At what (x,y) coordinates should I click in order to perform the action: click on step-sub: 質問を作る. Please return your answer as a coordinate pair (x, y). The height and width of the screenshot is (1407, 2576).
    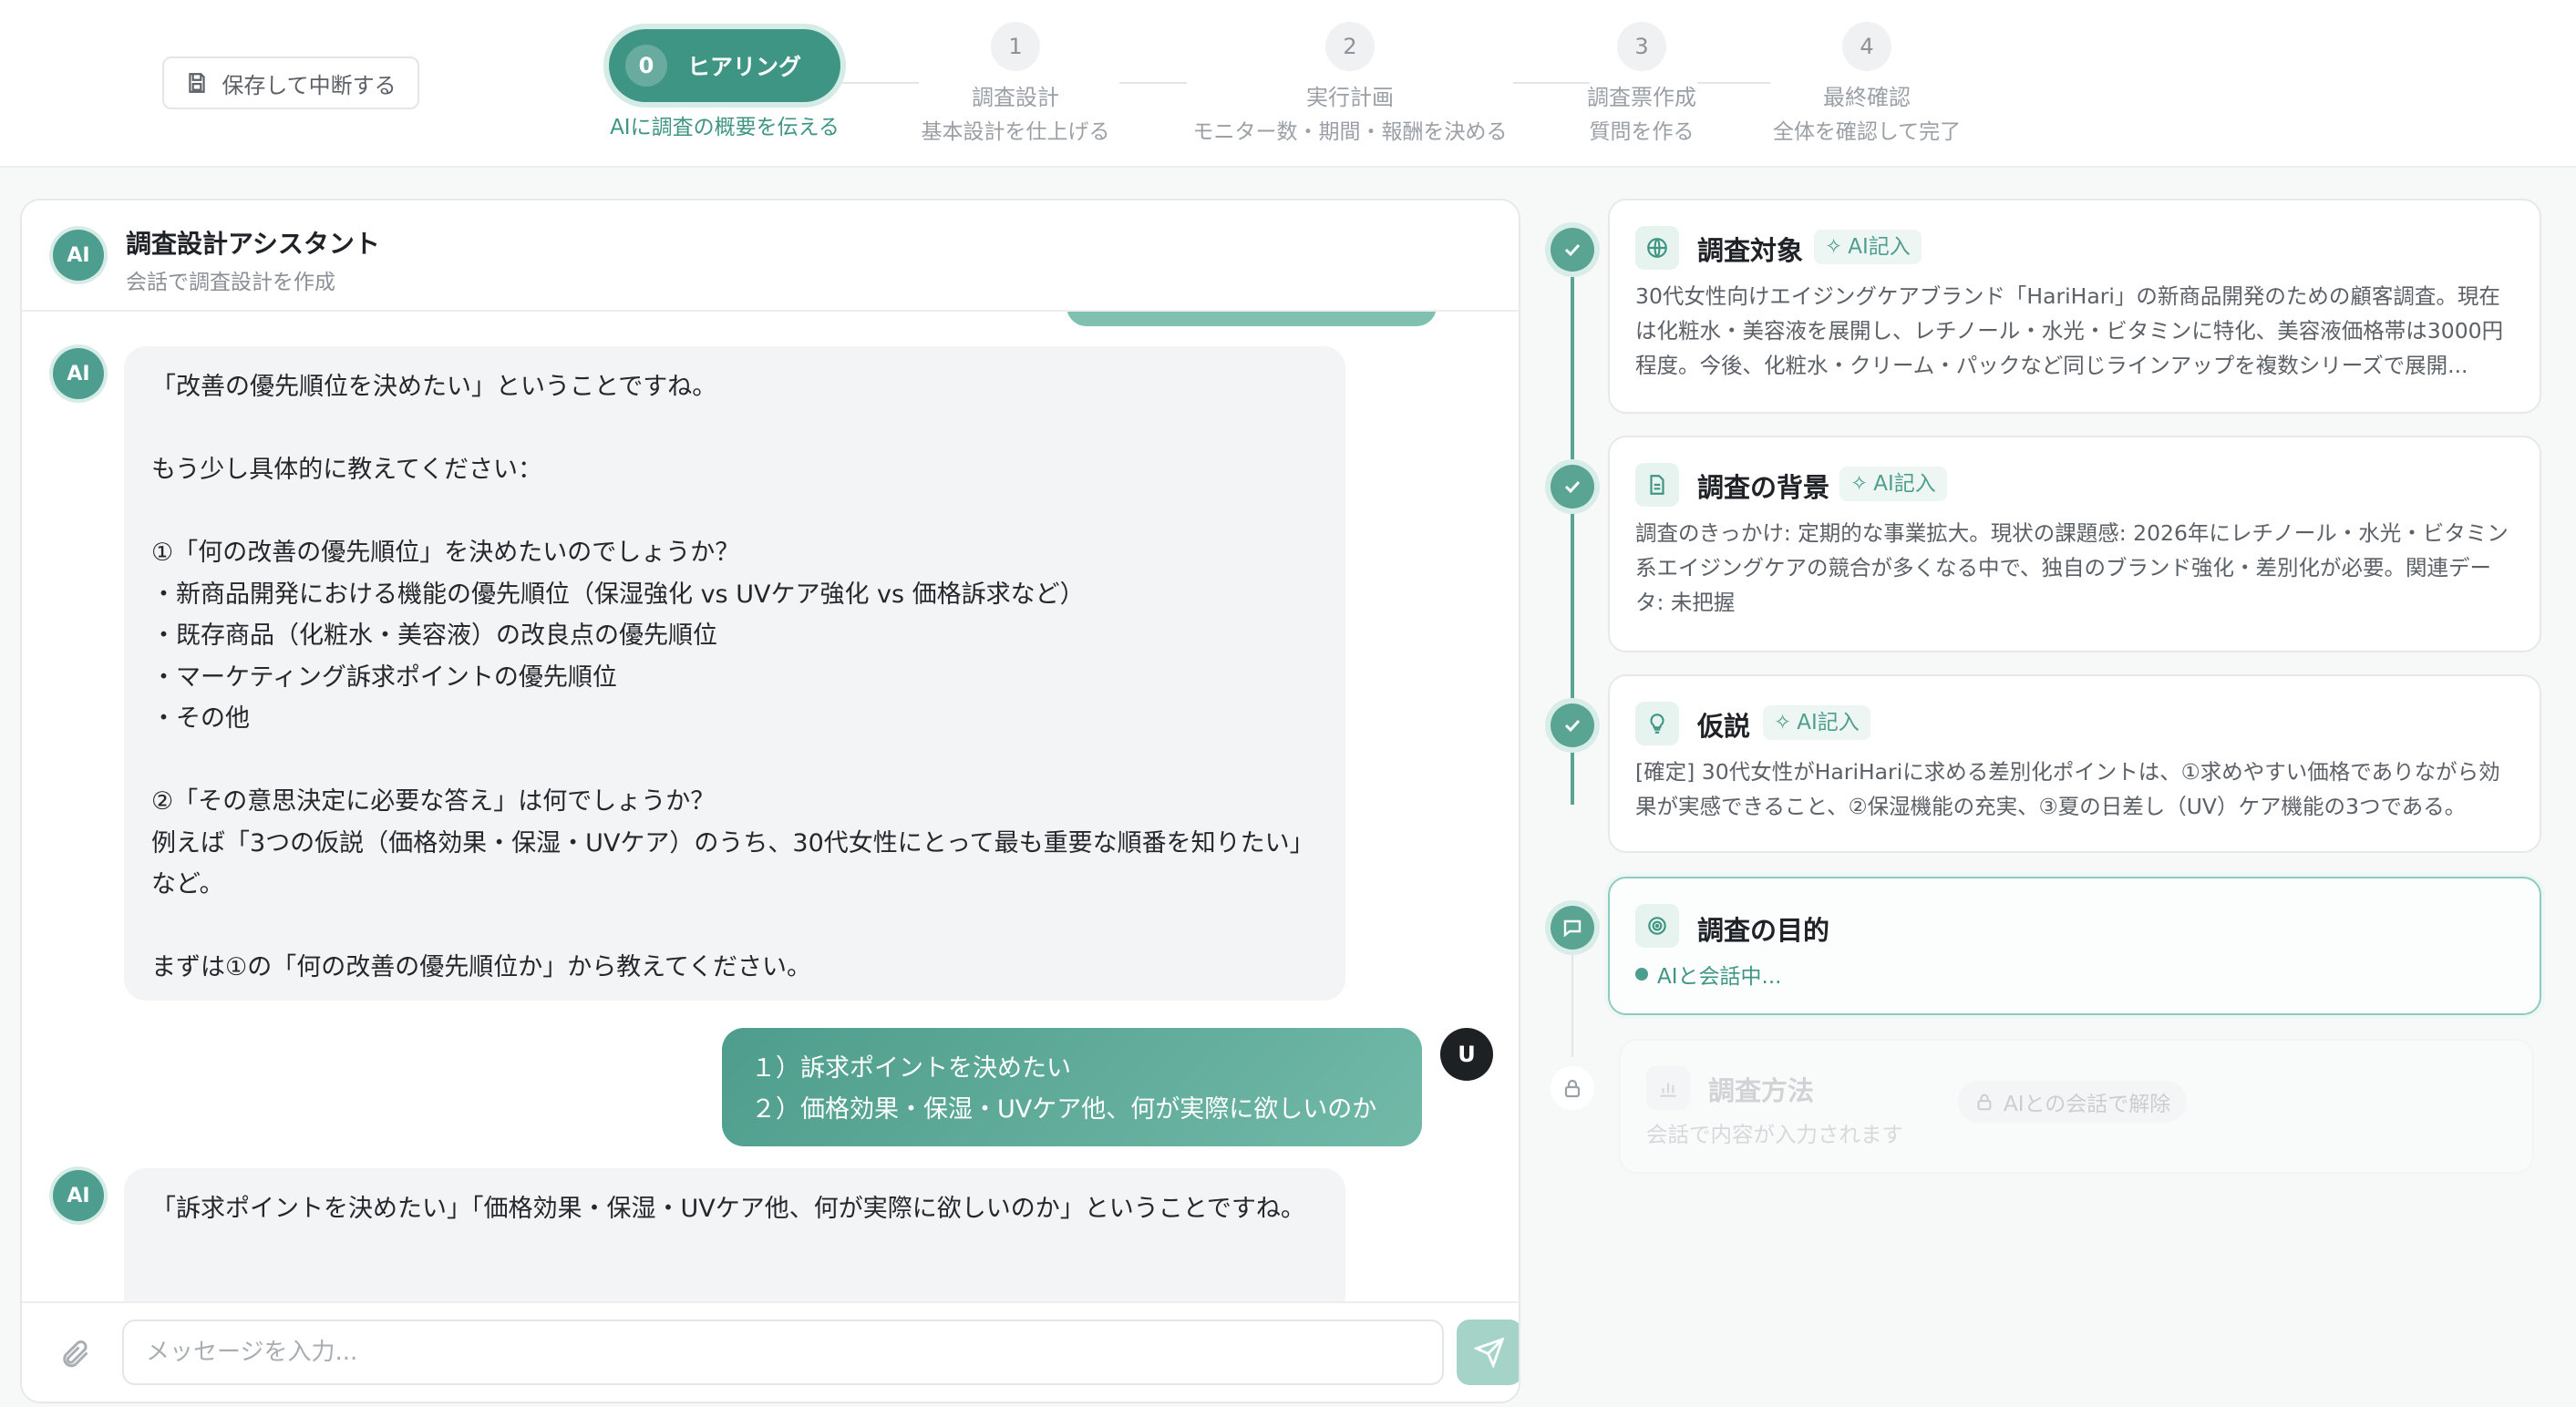
    Looking at the image, I should click on (1642, 132).